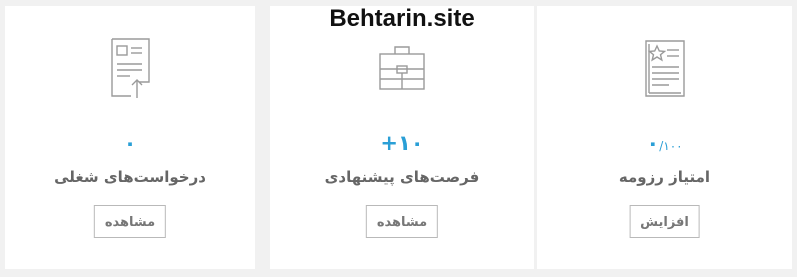 This screenshot has width=797, height=277. Describe the element at coordinates (130, 143) in the screenshot. I see `job-applications-count: ۰` at that location.